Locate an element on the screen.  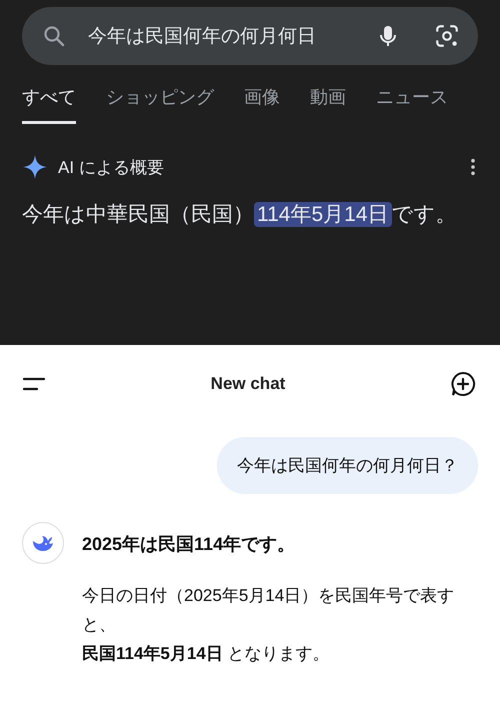
search-tab: ショッピング is located at coordinates (160, 103).